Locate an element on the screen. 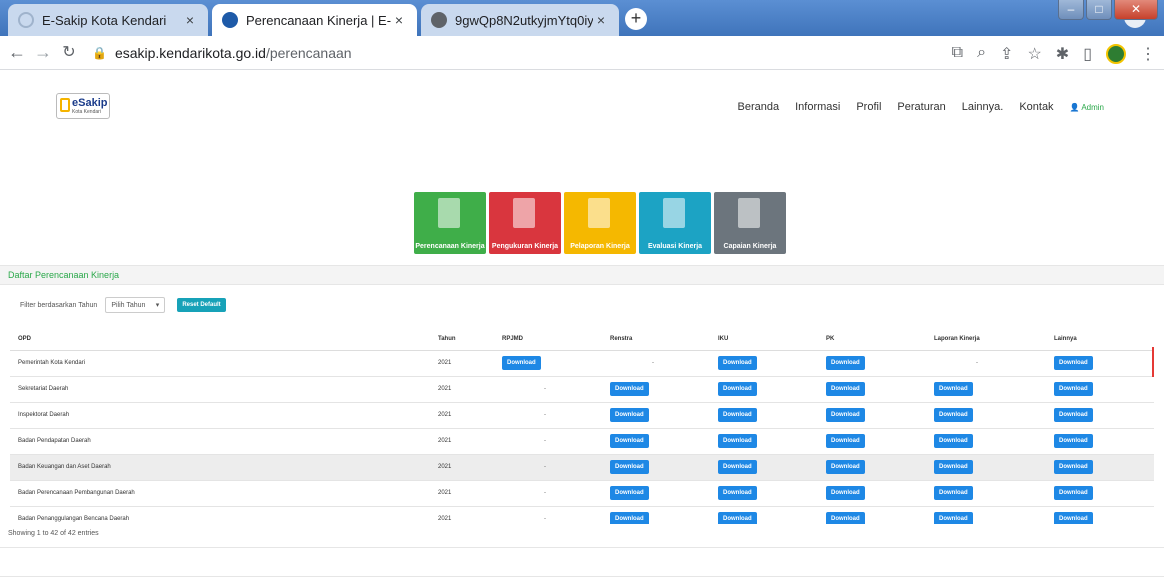 This screenshot has width=1164, height=580. maximize-icon: □ is located at coordinates (1099, 10).